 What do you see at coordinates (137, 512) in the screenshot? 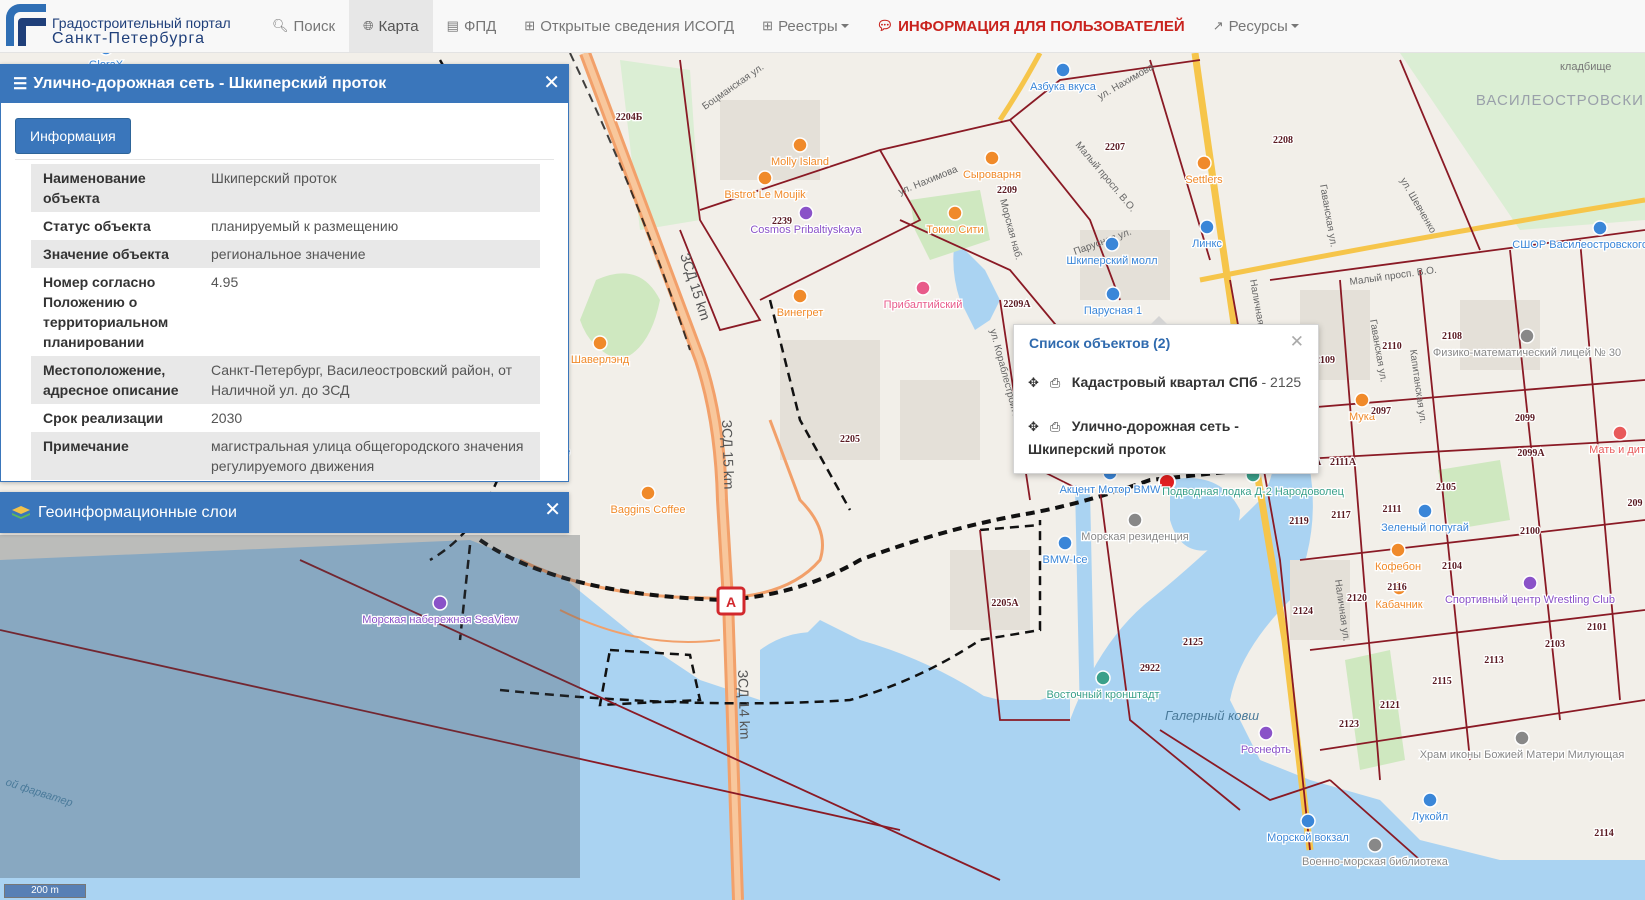
I see `geo-layers-title: Геоинформационные слои` at bounding box center [137, 512].